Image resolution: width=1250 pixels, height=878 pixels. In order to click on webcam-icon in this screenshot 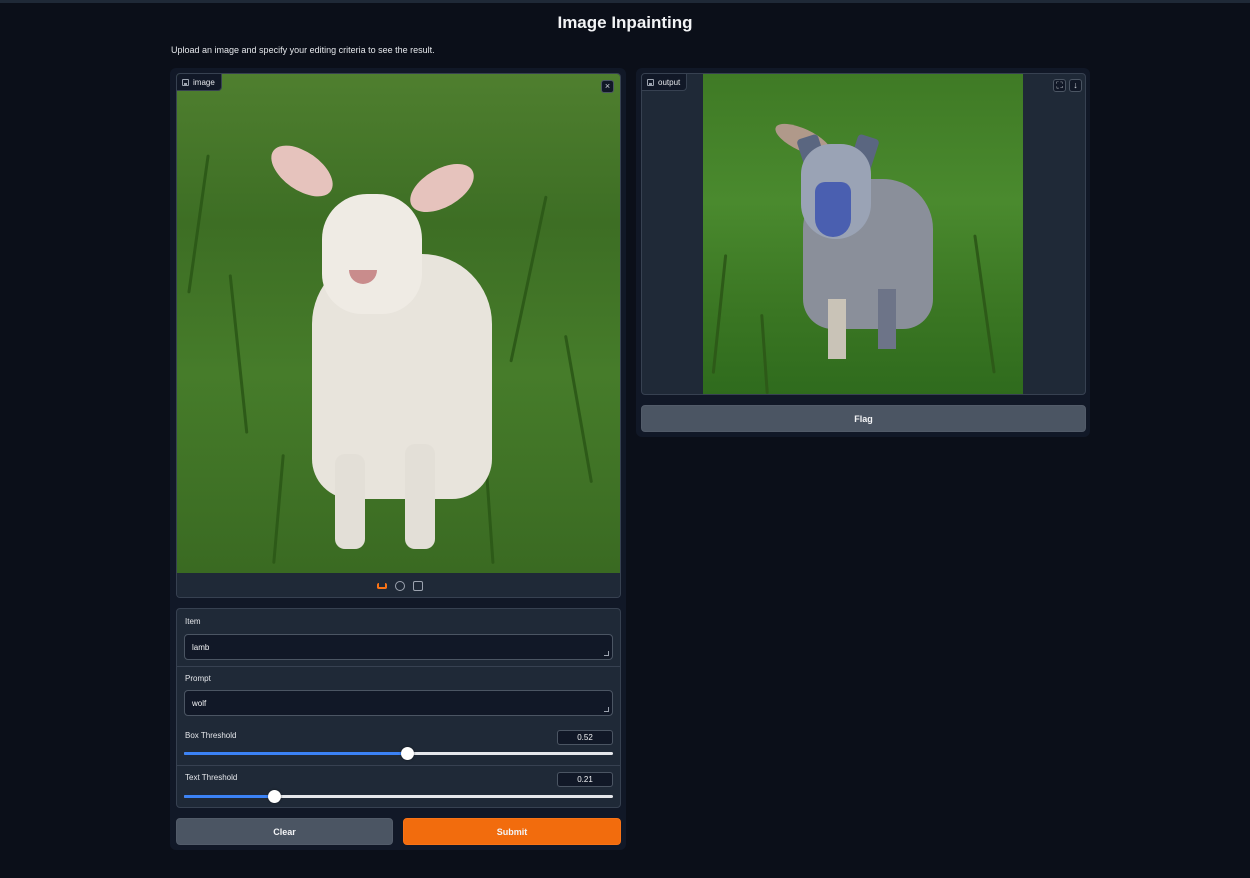, I will do `click(399, 586)`.